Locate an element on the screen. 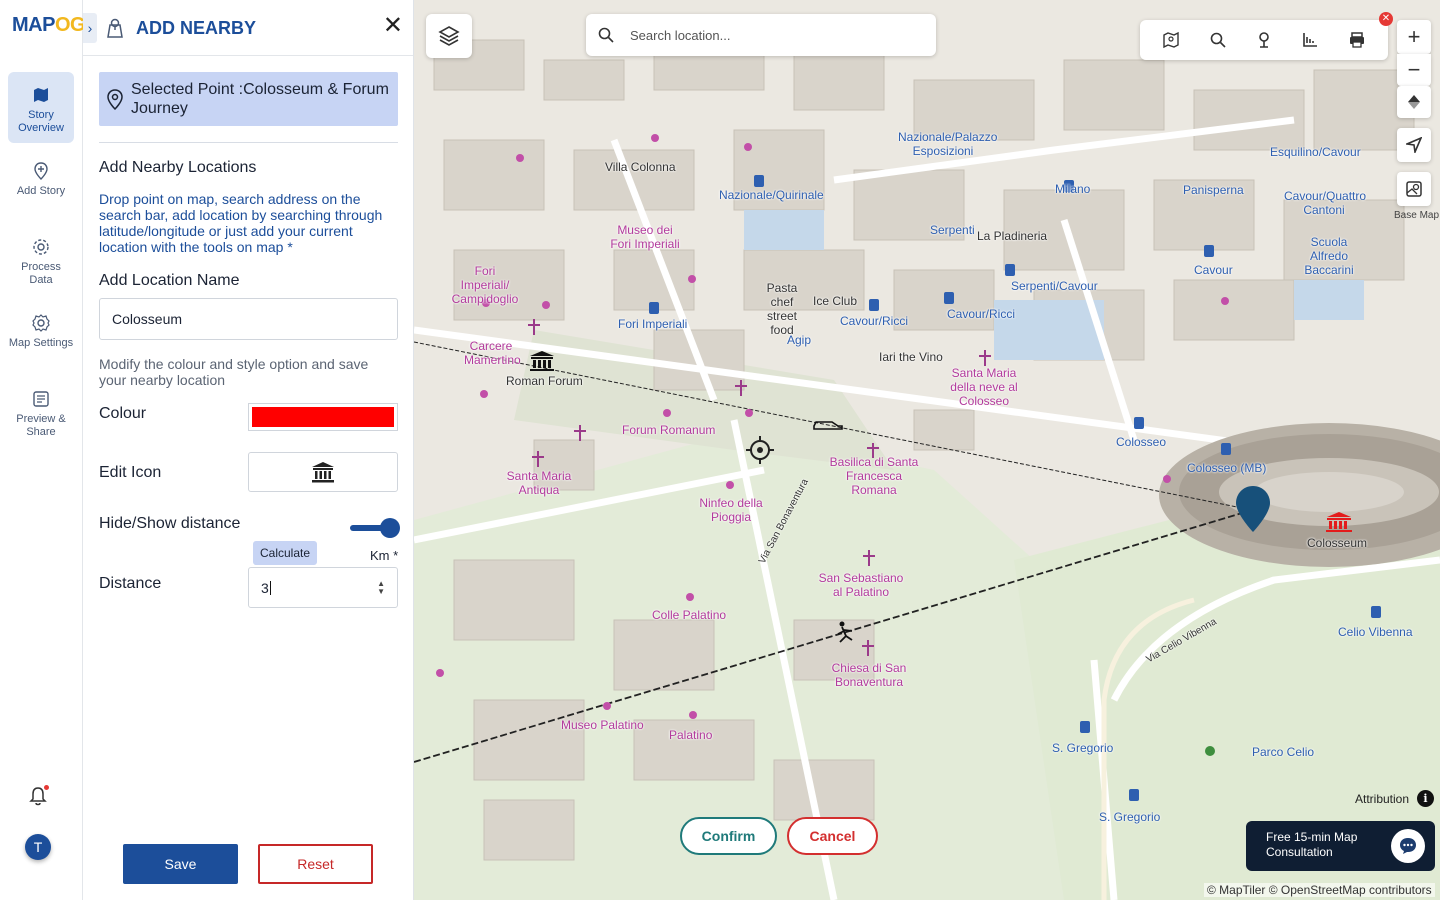  rail-item-add-story: Add Story is located at coordinates (41, 177).